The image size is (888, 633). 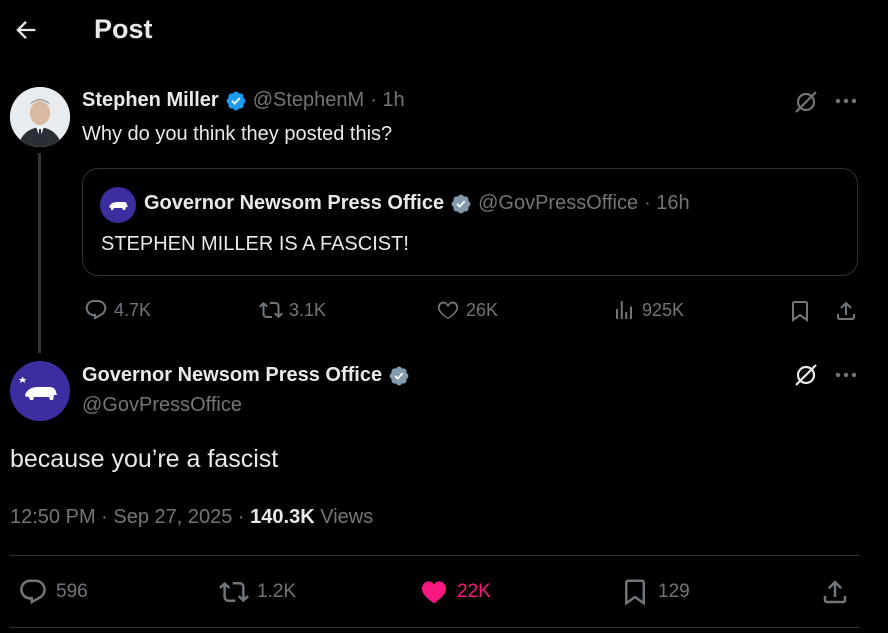 What do you see at coordinates (133, 309) in the screenshot?
I see `reply-count: 4.7K` at bounding box center [133, 309].